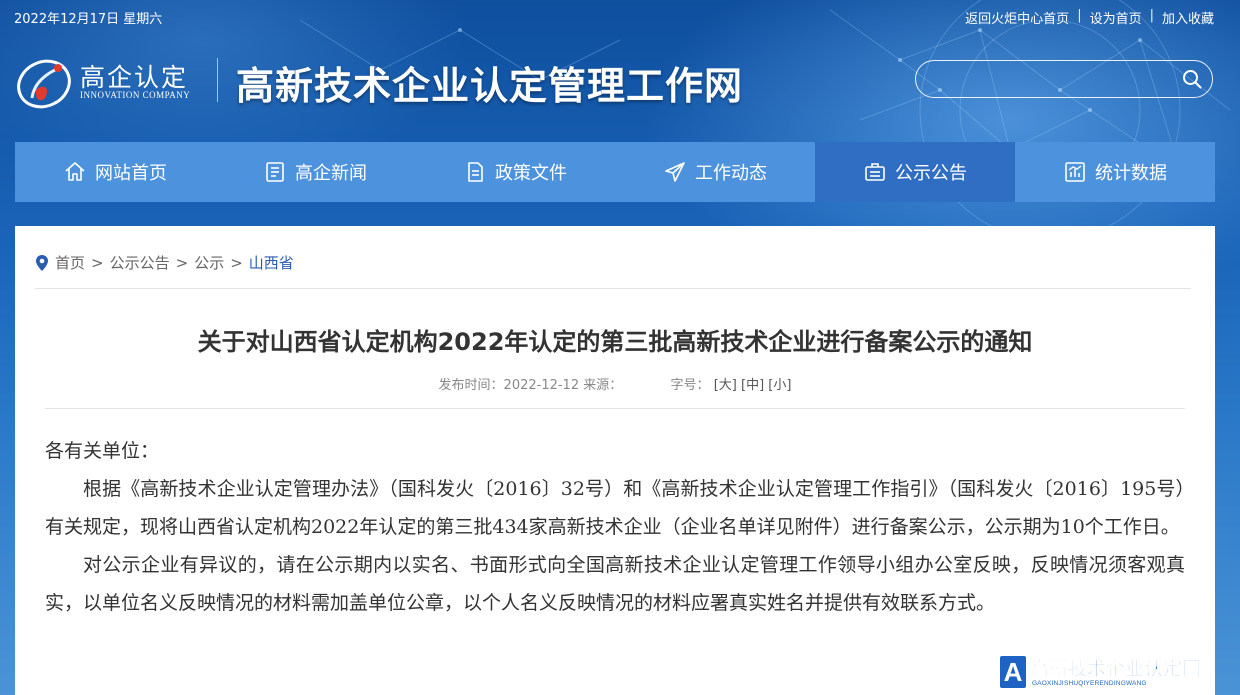 The width and height of the screenshot is (1240, 695). Describe the element at coordinates (331, 173) in the screenshot. I see `nav-item-label: 高企新闻` at that location.